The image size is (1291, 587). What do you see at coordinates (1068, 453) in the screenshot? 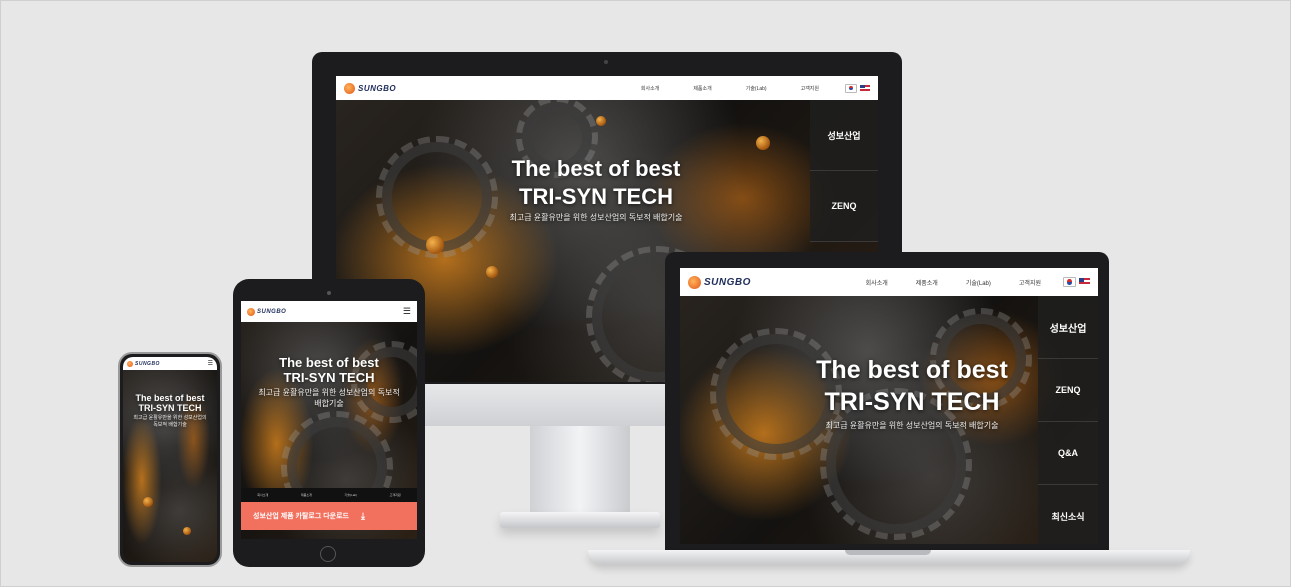
I see `side-item-qna: Q&A` at bounding box center [1068, 453].